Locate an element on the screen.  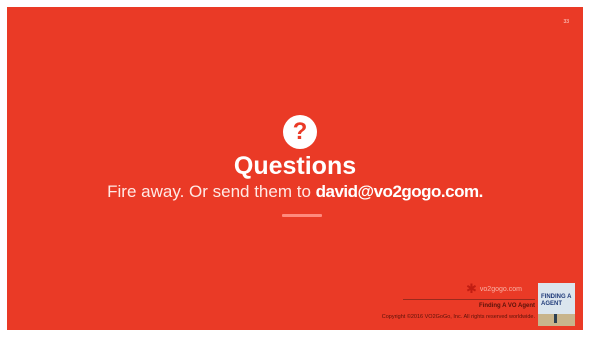
thumbnail-figure is located at coordinates (555, 318).